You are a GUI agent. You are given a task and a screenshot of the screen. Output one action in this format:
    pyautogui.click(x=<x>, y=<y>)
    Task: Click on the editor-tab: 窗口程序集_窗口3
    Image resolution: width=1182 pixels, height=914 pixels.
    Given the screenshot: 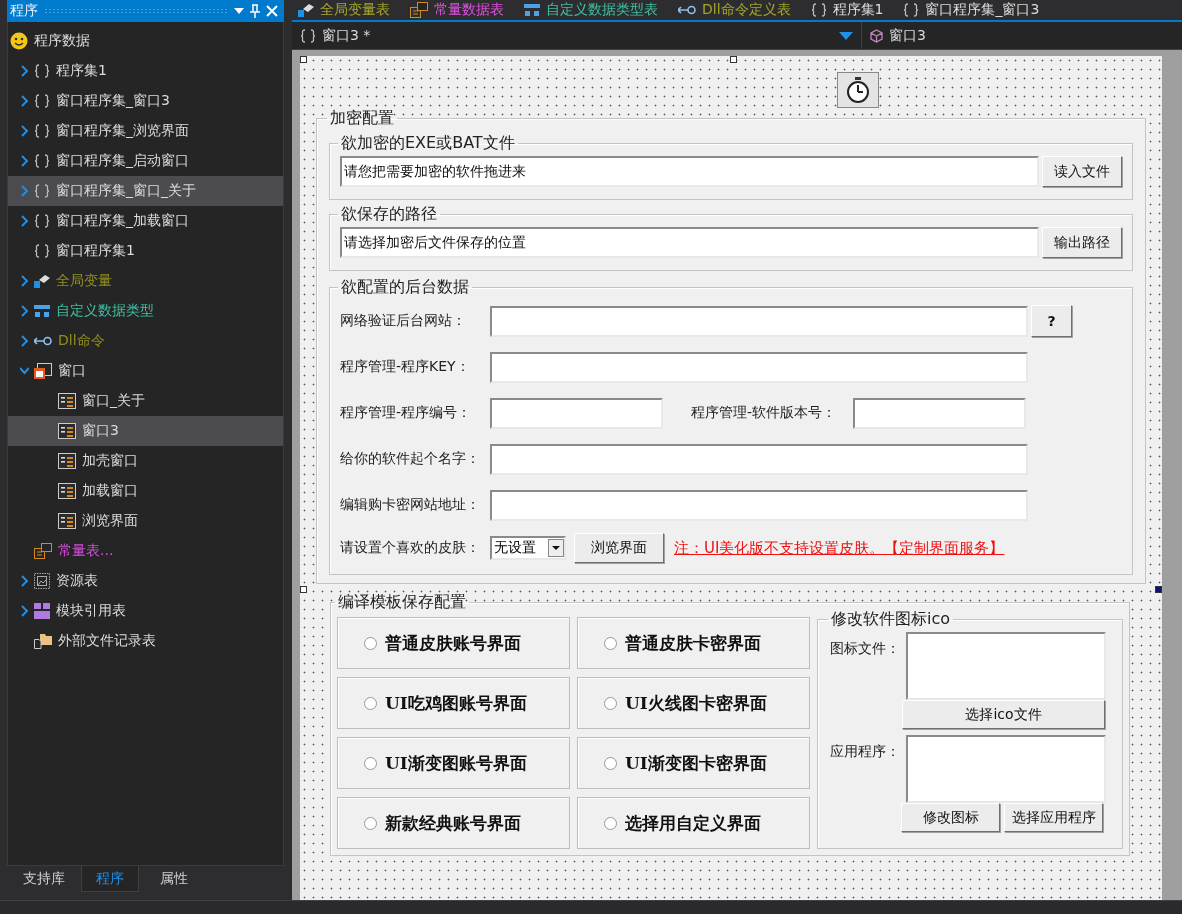 What is the action you would take?
    pyautogui.click(x=975, y=10)
    